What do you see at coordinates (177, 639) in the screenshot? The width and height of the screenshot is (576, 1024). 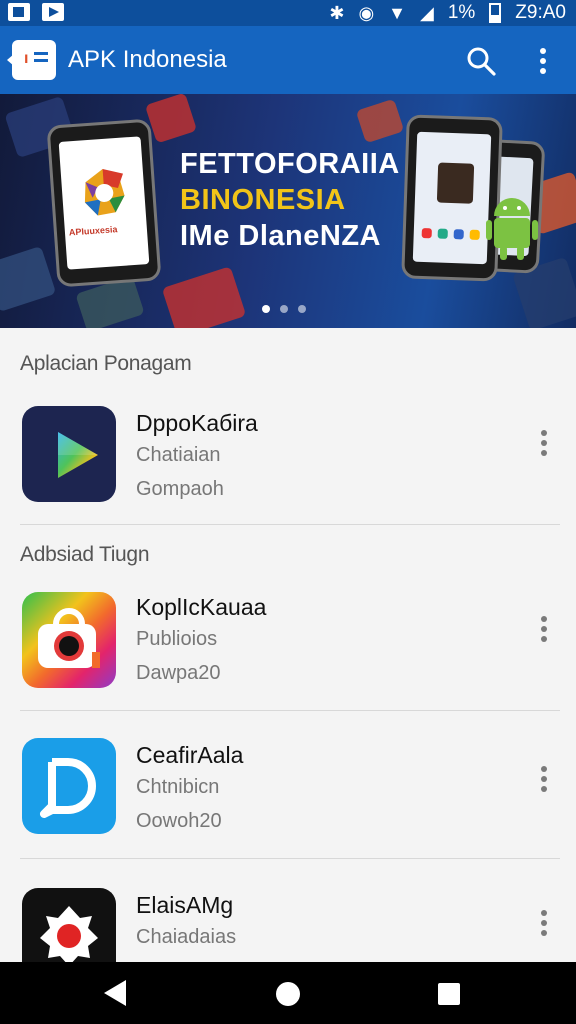 I see `app-category: Publioios` at bounding box center [177, 639].